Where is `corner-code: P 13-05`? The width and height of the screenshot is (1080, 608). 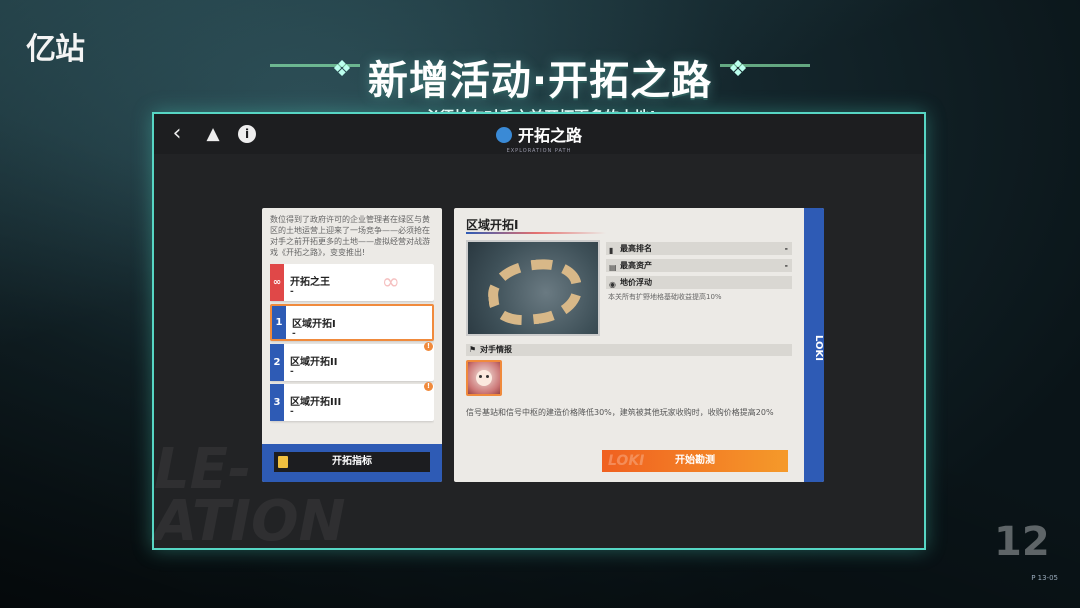 corner-code: P 13-05 is located at coordinates (1044, 578).